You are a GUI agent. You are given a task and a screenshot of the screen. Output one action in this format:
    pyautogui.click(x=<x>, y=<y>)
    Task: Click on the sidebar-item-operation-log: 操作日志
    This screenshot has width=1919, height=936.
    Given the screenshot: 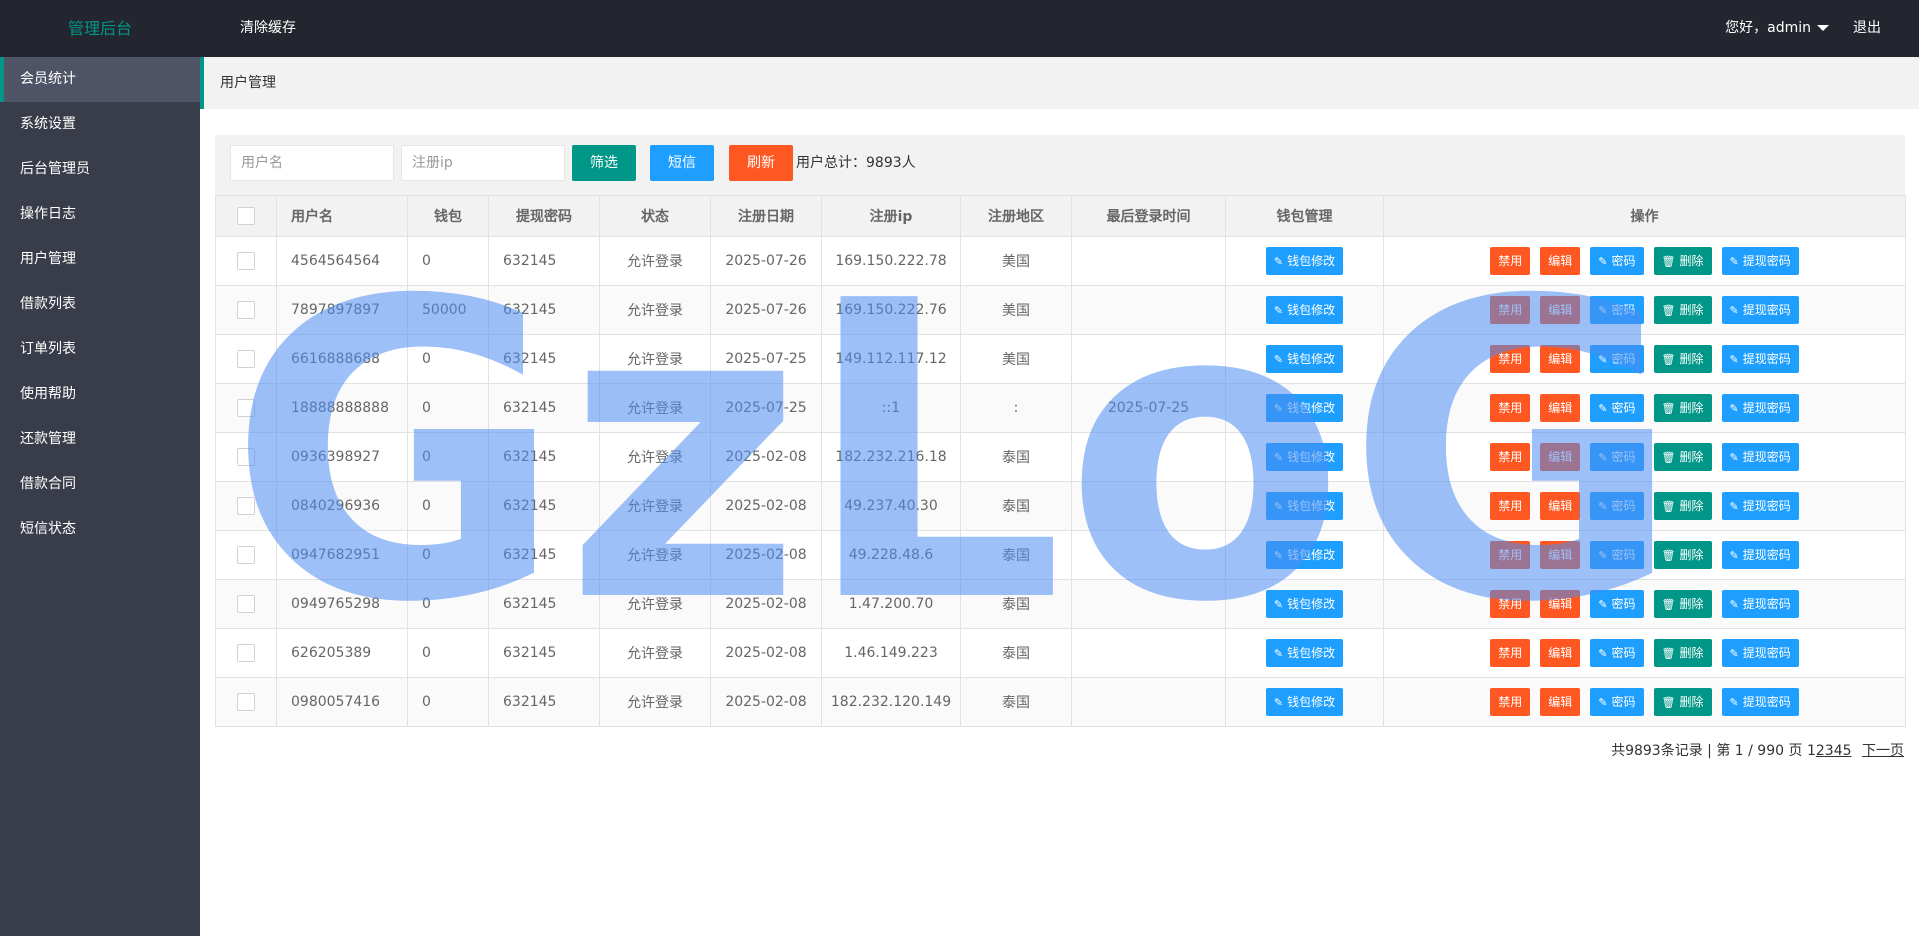 What is the action you would take?
    pyautogui.click(x=100, y=214)
    